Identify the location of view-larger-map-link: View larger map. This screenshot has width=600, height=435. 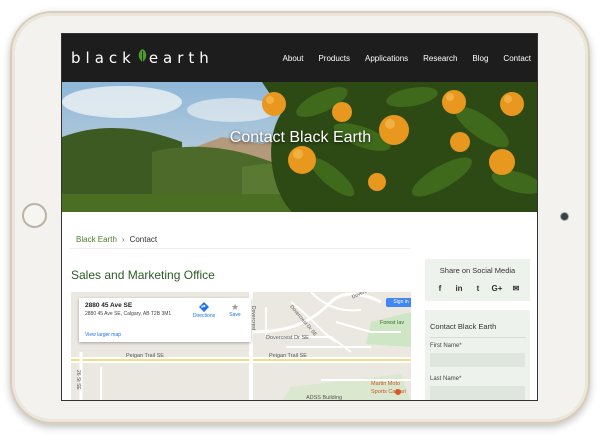
(103, 335).